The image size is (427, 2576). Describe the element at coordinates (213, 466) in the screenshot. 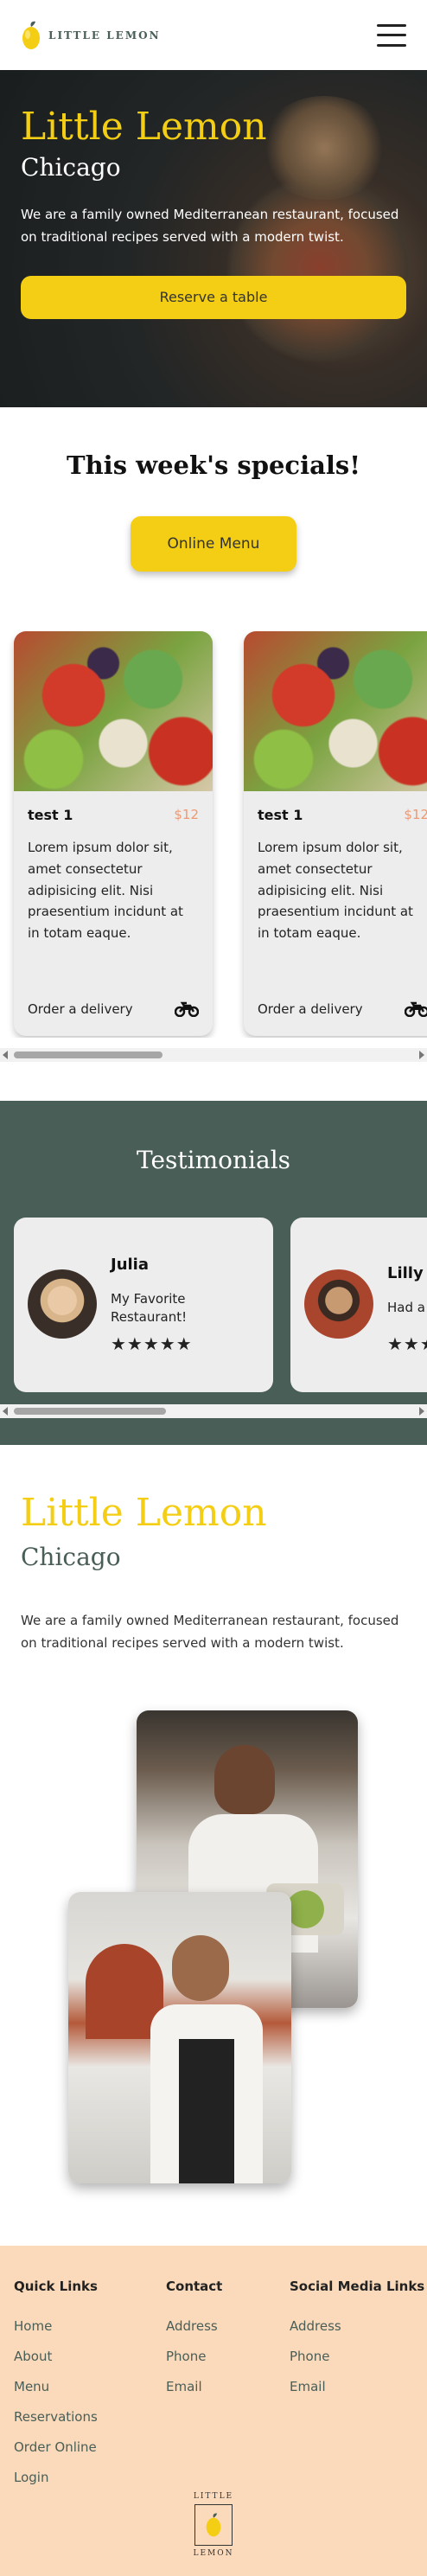

I see `specials-heading: This week's specials!` at that location.